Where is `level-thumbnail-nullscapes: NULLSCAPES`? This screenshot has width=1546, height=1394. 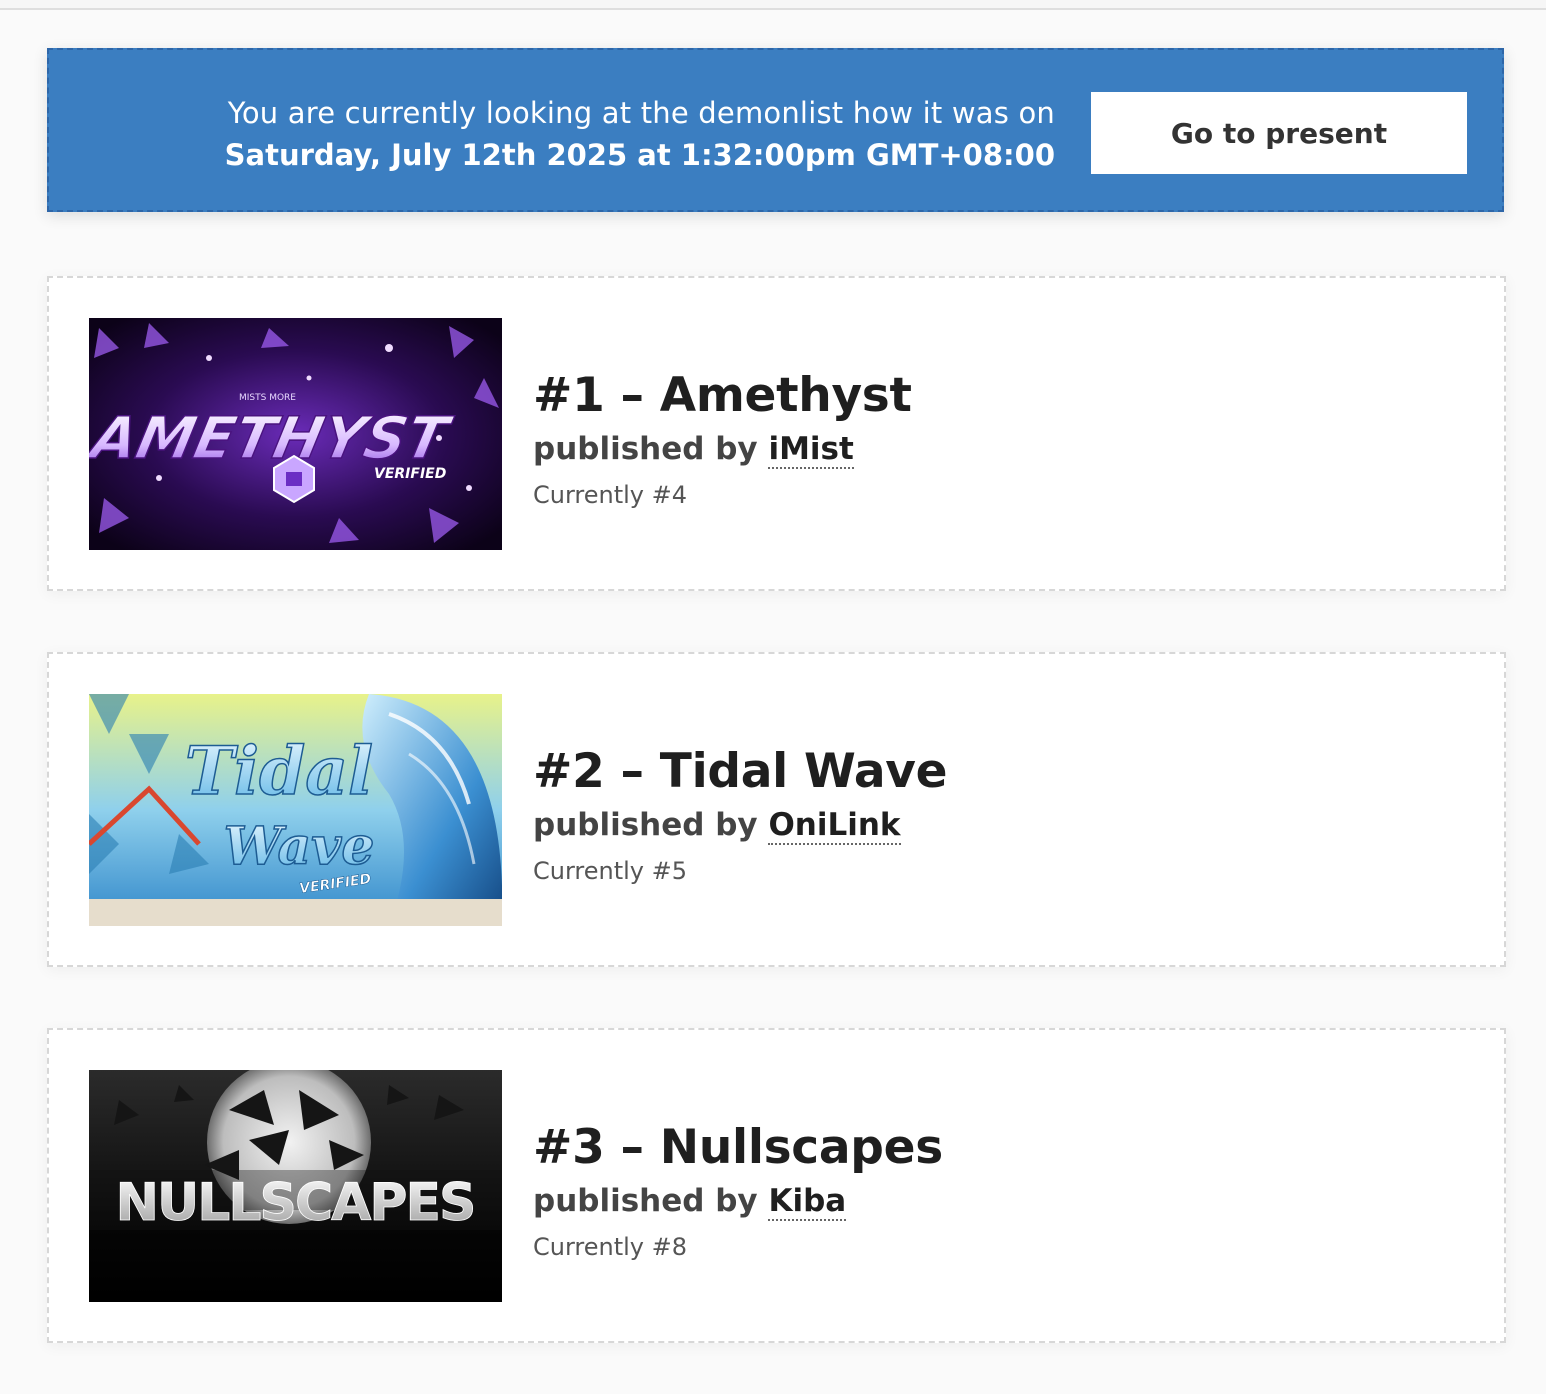 level-thumbnail-nullscapes: NULLSCAPES is located at coordinates (295, 1186).